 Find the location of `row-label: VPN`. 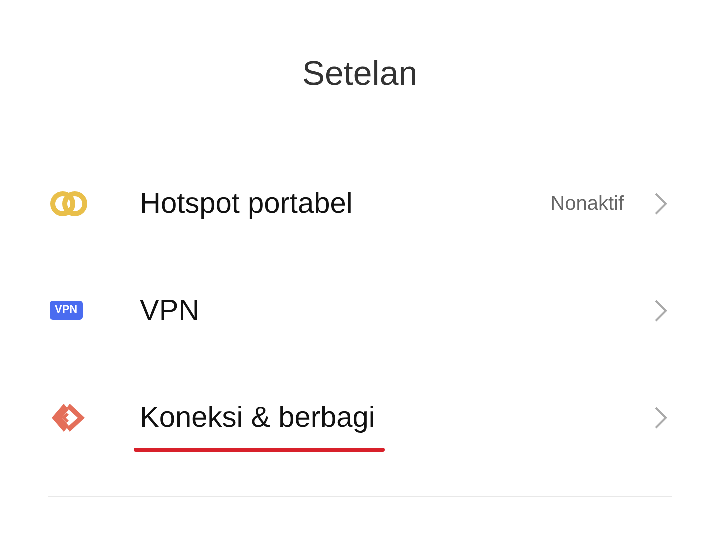

row-label: VPN is located at coordinates (170, 311).